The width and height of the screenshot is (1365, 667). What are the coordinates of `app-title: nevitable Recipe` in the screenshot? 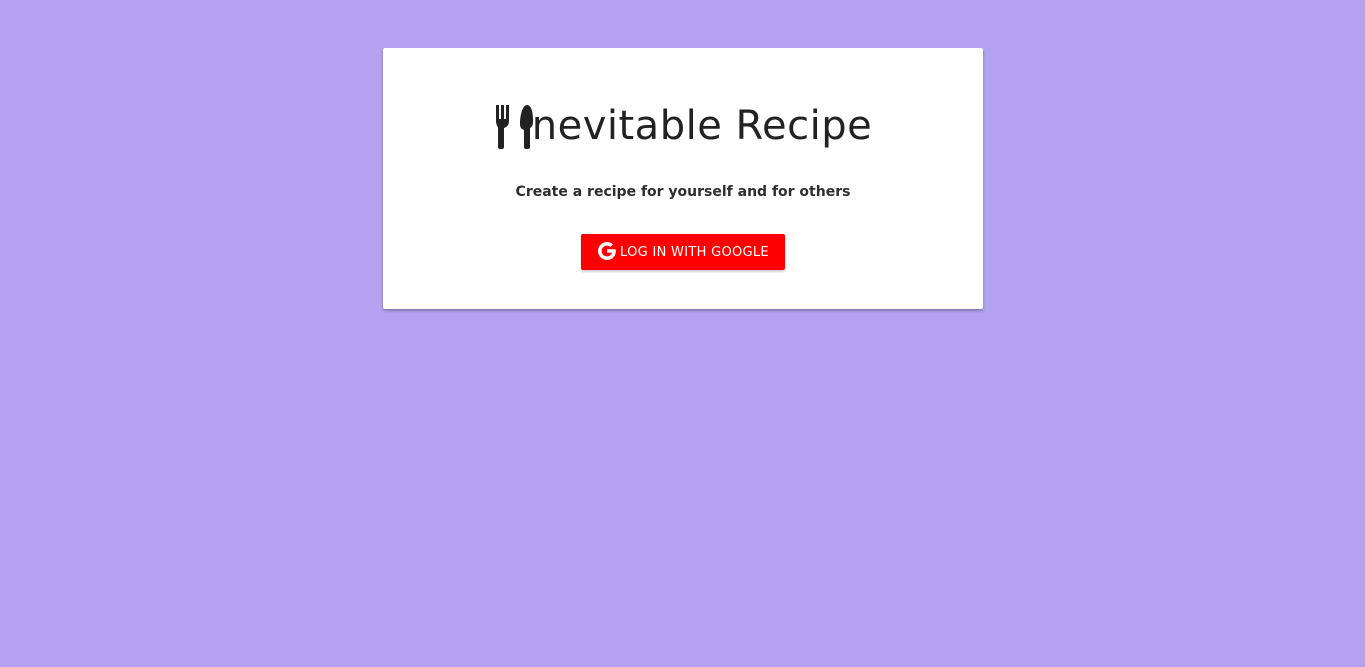 It's located at (683, 126).